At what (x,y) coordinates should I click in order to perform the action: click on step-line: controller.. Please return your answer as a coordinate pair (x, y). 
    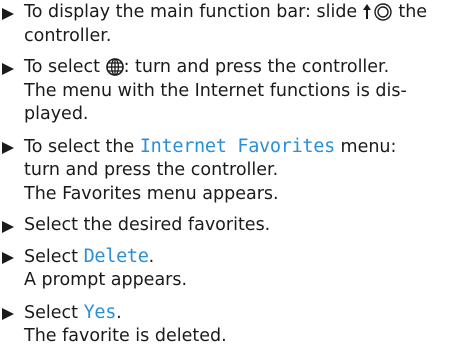
    Looking at the image, I should click on (68, 35).